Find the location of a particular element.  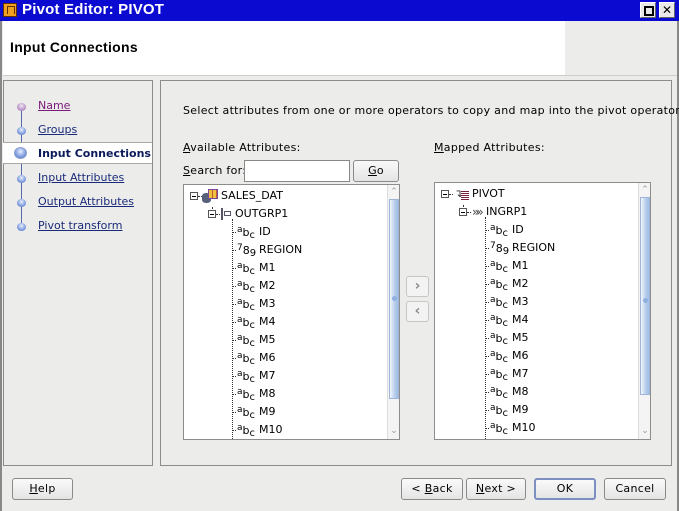

chevron-right-icon: › is located at coordinates (417, 286).